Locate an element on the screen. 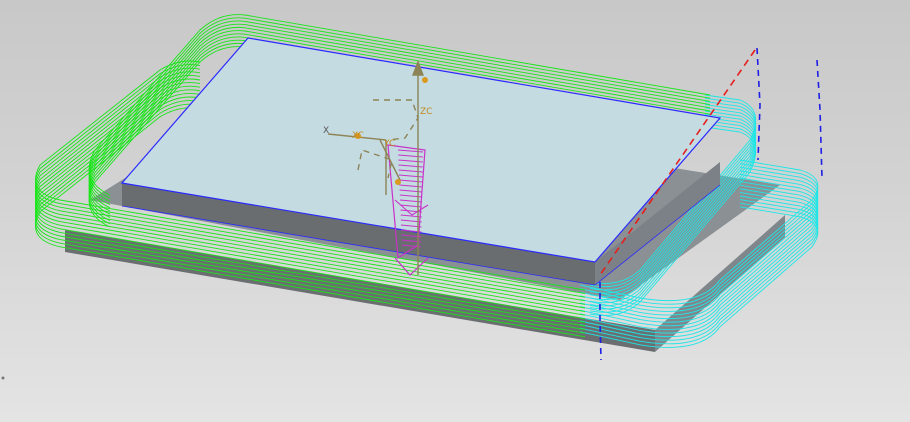 Image resolution: width=910 pixels, height=422 pixels. viewport-marker is located at coordinates (3, 378).